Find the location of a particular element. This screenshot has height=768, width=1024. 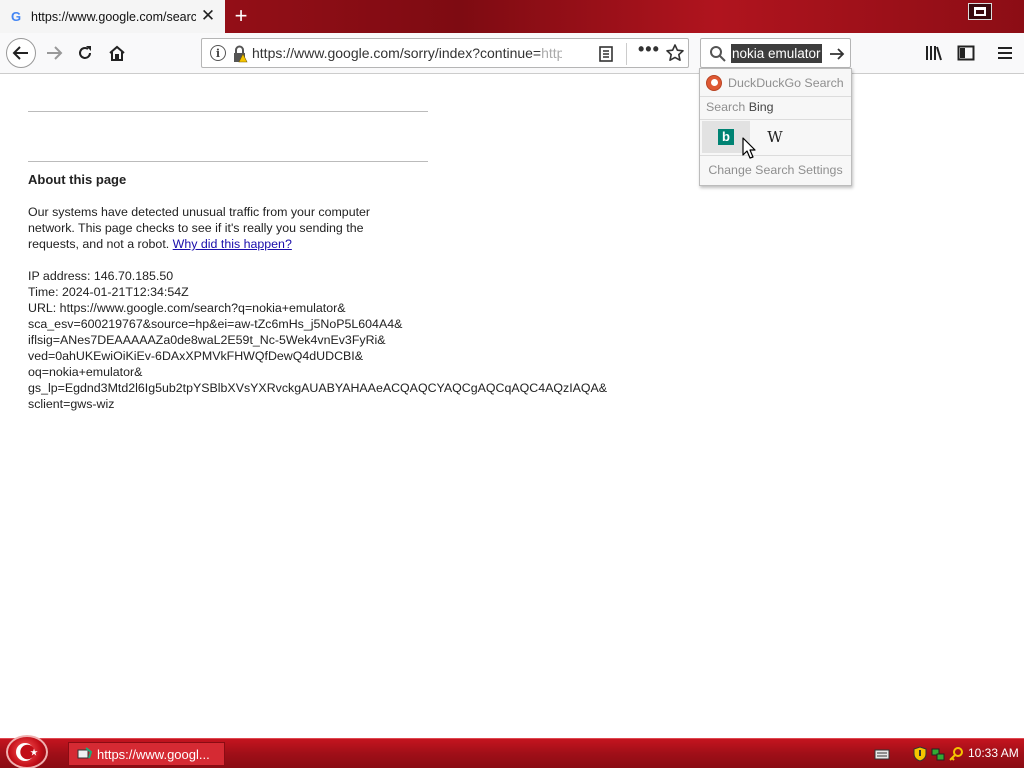

search-with-header: Search Bing is located at coordinates (740, 107).